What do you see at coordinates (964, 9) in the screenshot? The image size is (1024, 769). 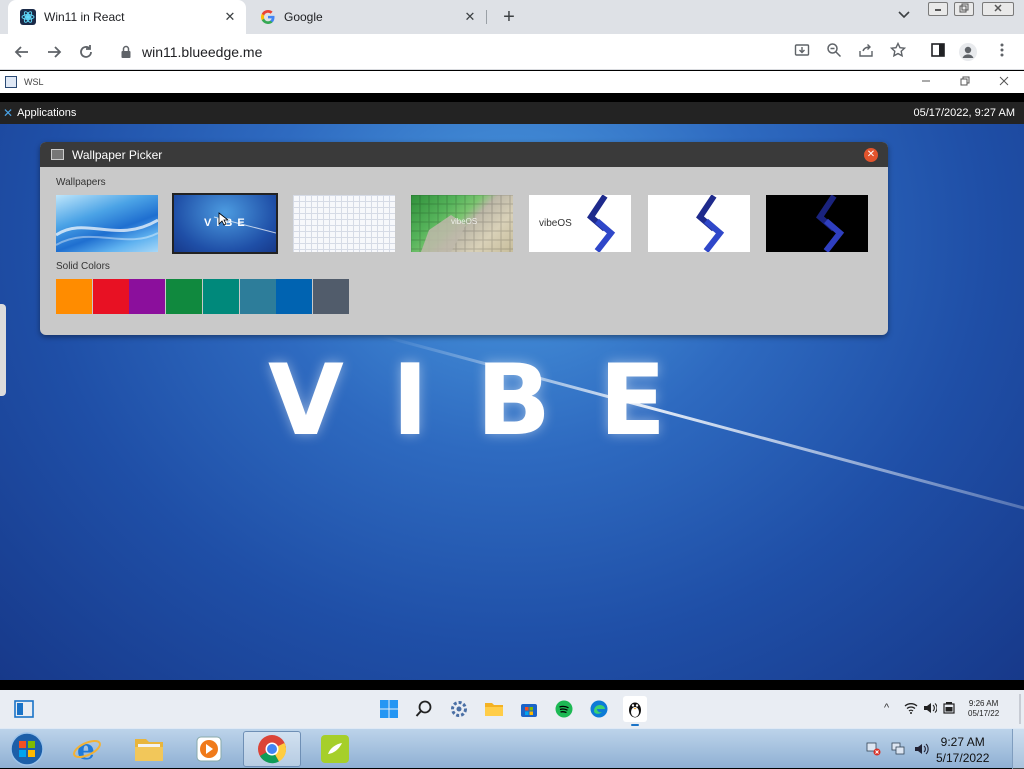 I see `restore-icon` at bounding box center [964, 9].